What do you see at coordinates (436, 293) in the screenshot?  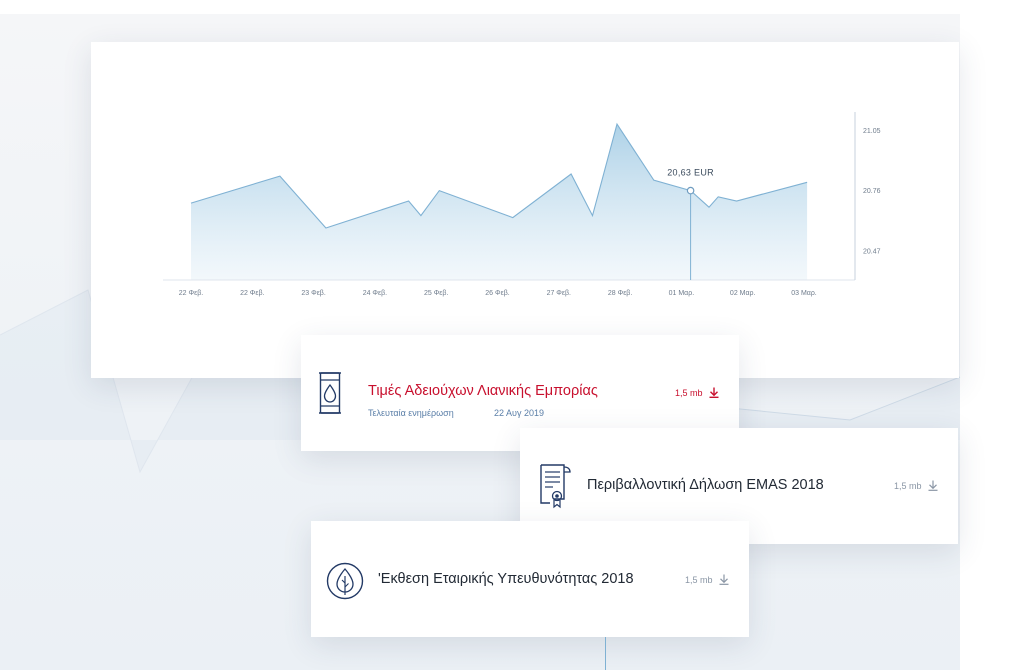 I see `x-tick-label: 25 Φεβ.` at bounding box center [436, 293].